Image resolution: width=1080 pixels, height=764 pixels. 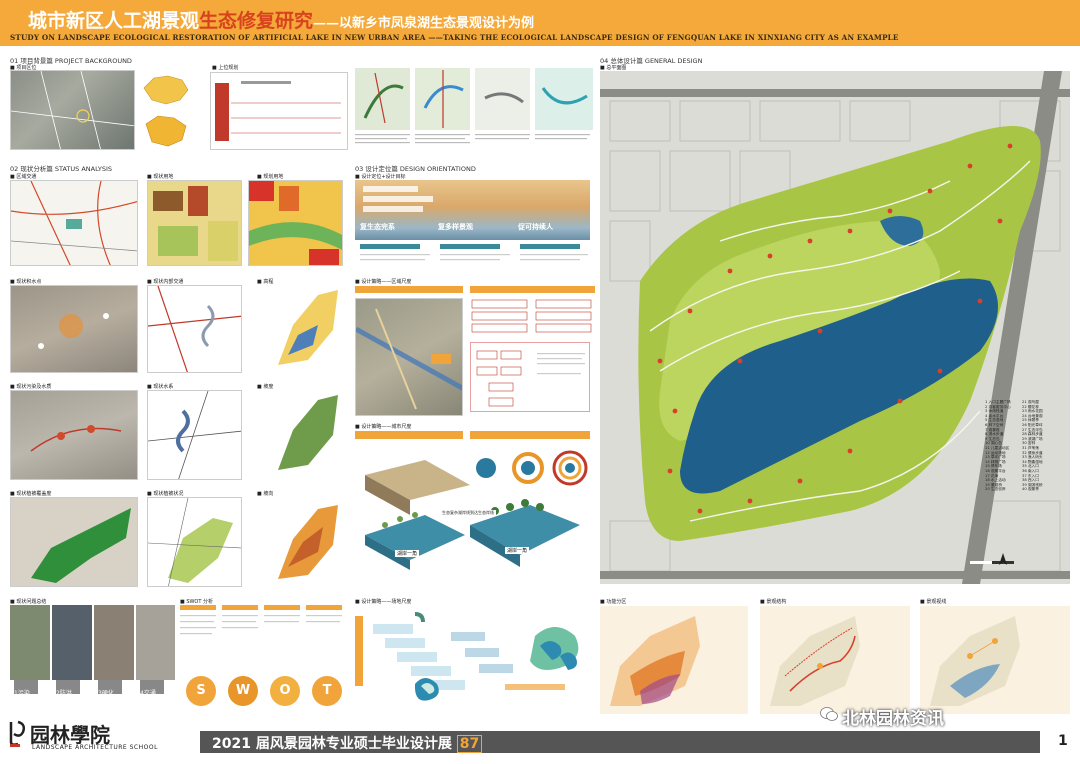 I want to click on location-map-lines, so click(x=72, y=110).